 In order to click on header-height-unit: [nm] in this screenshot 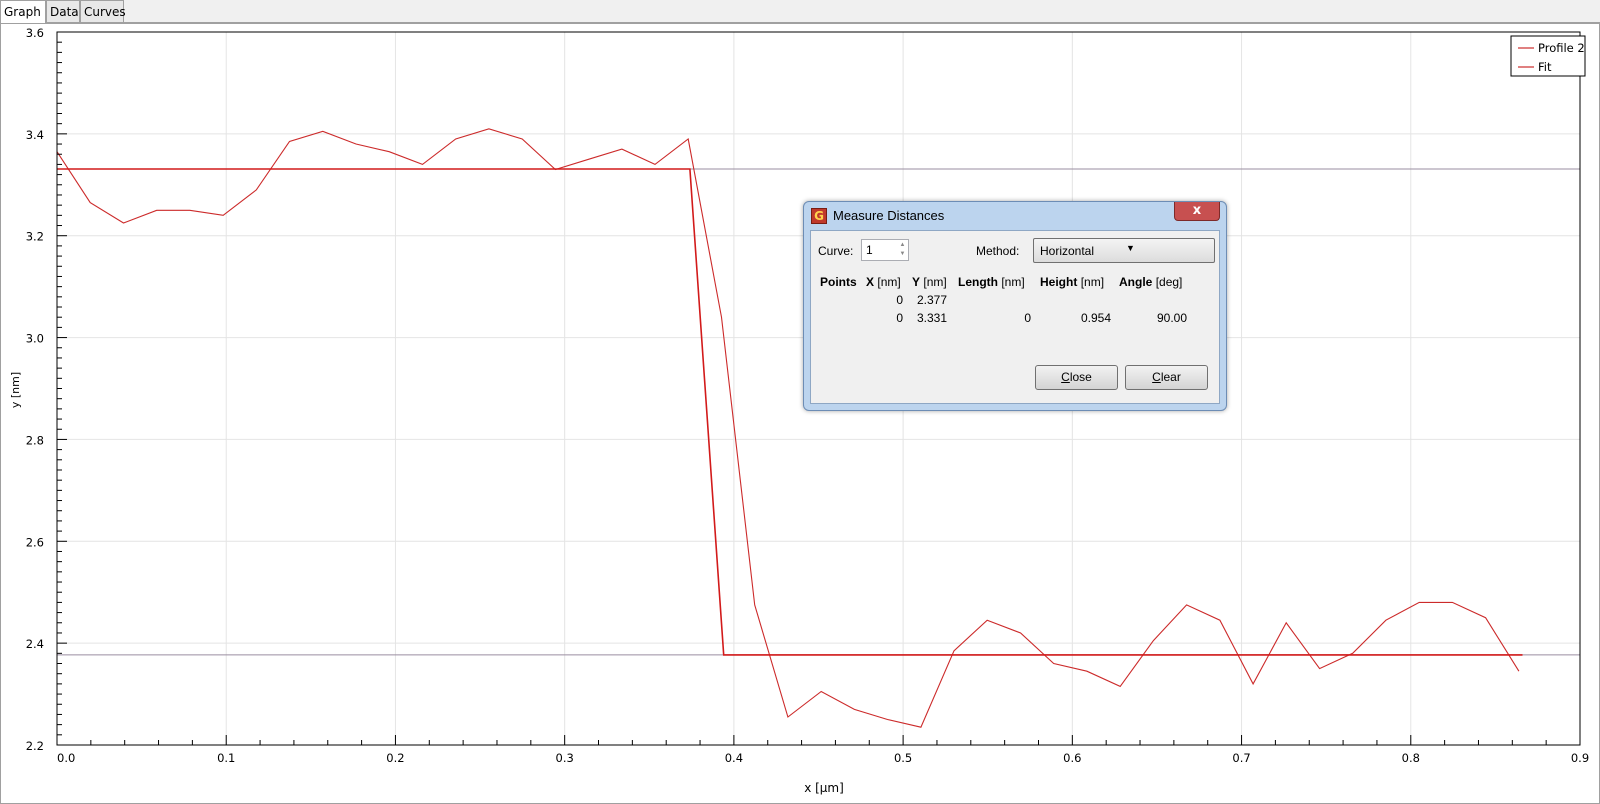, I will do `click(1092, 282)`.